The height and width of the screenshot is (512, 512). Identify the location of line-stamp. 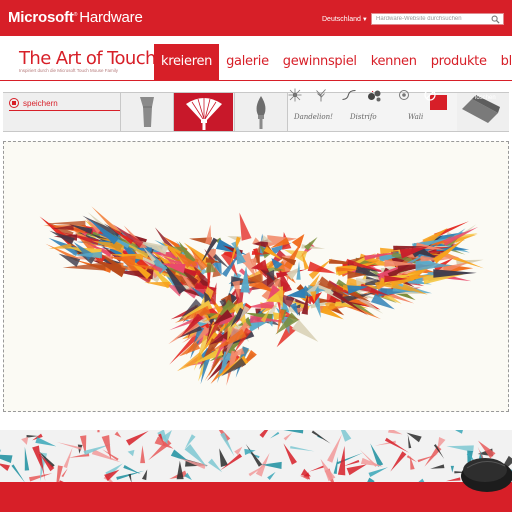
(354, 100).